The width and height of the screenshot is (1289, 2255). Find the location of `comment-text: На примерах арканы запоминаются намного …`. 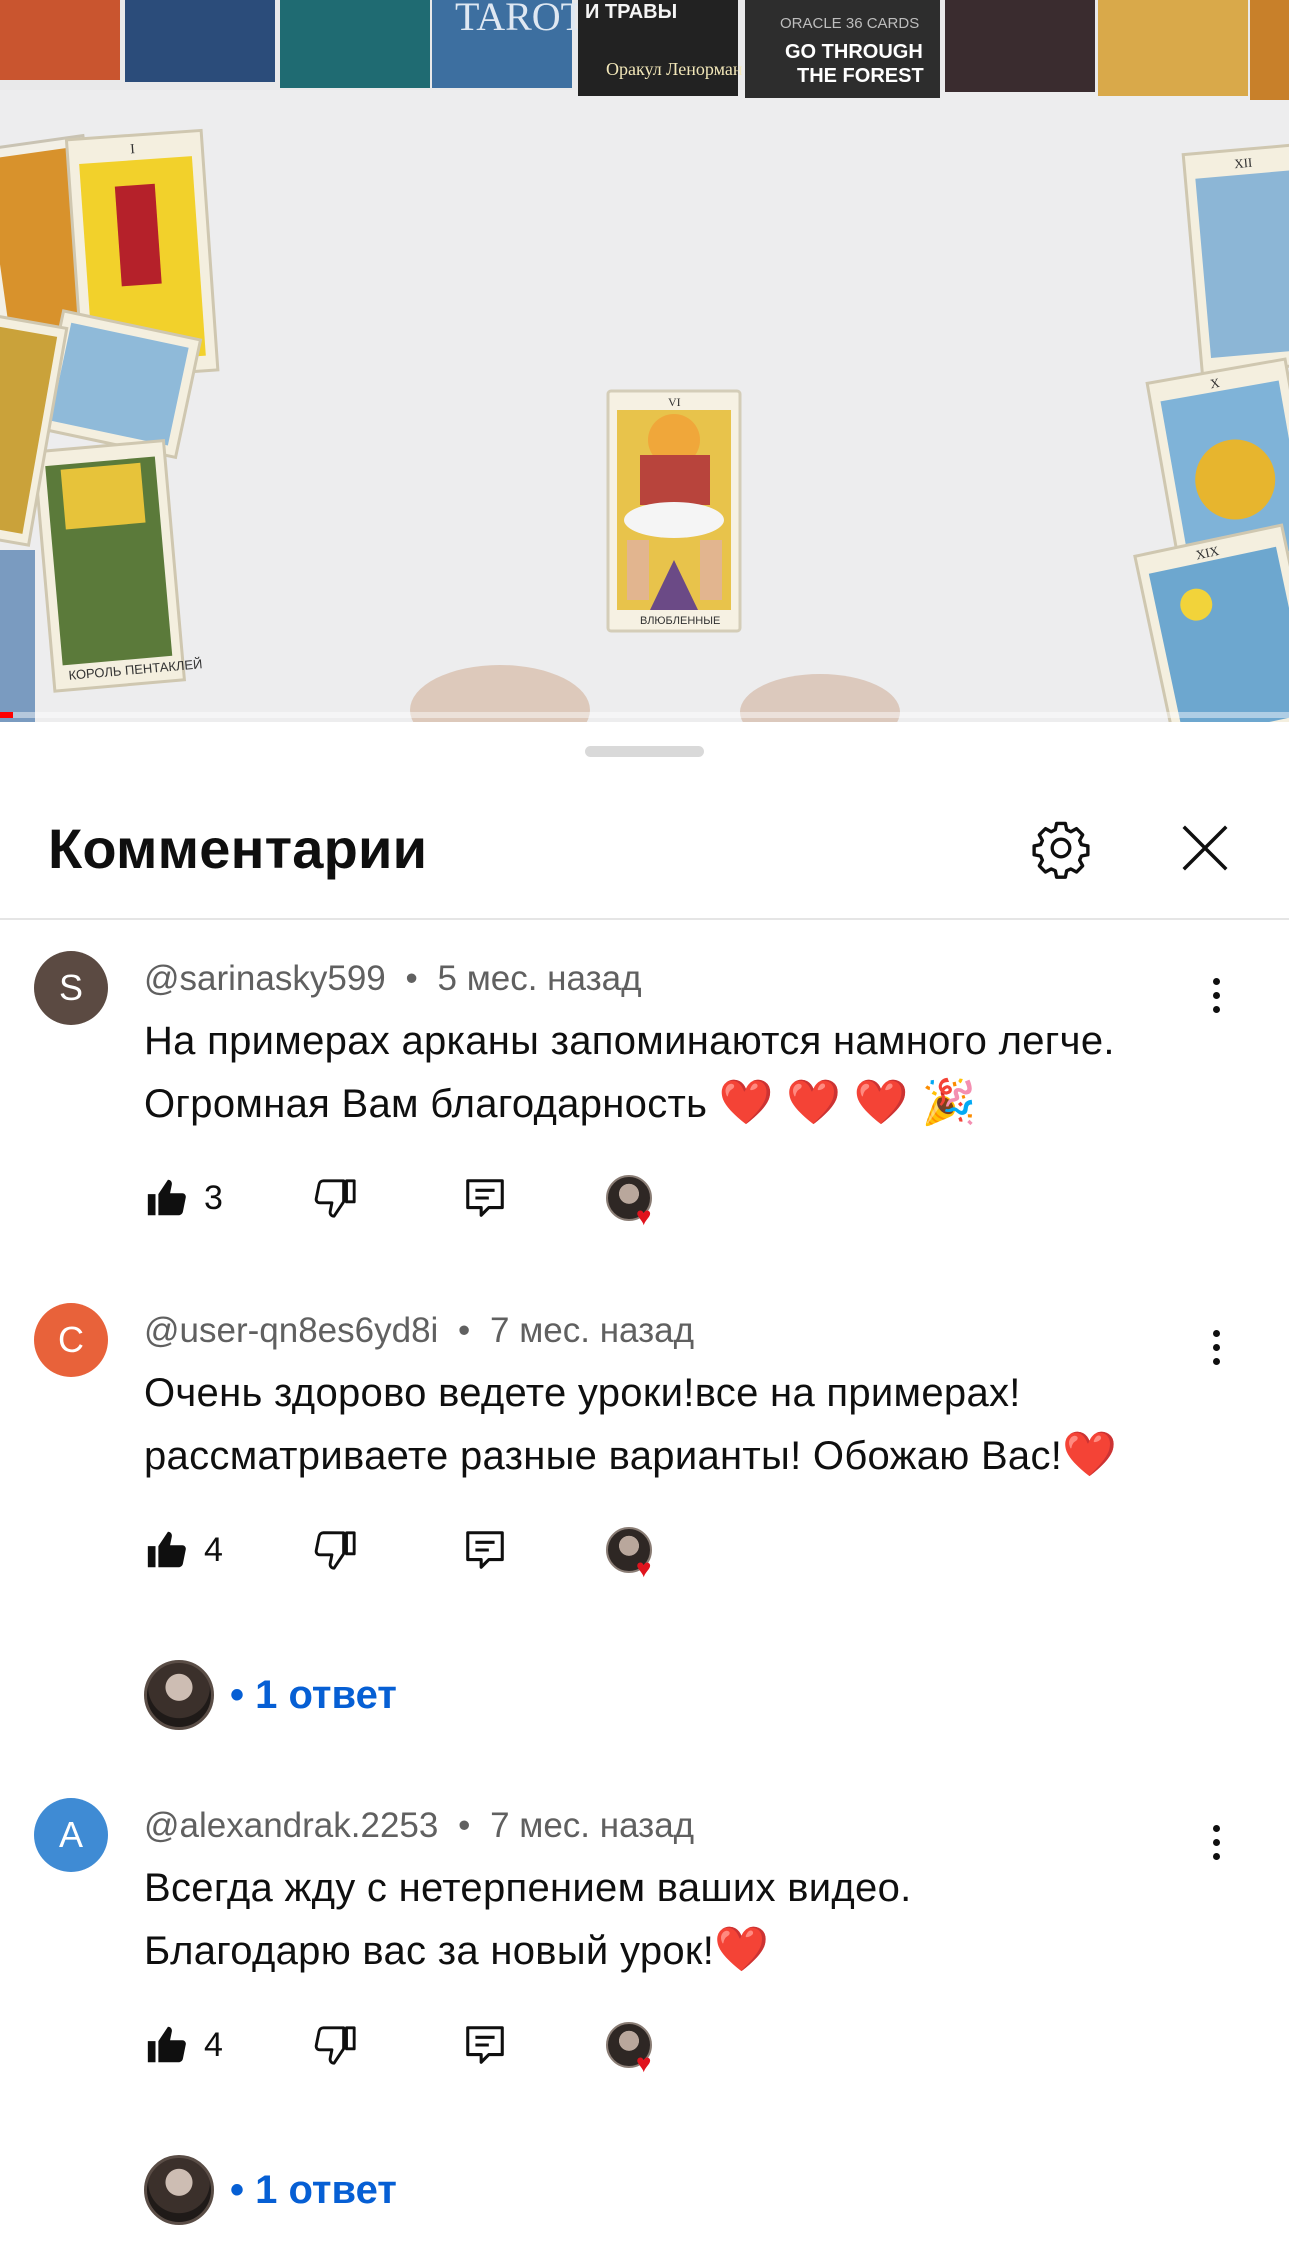

comment-text: На примерах арканы запоминаются намного … is located at coordinates (684, 1073).